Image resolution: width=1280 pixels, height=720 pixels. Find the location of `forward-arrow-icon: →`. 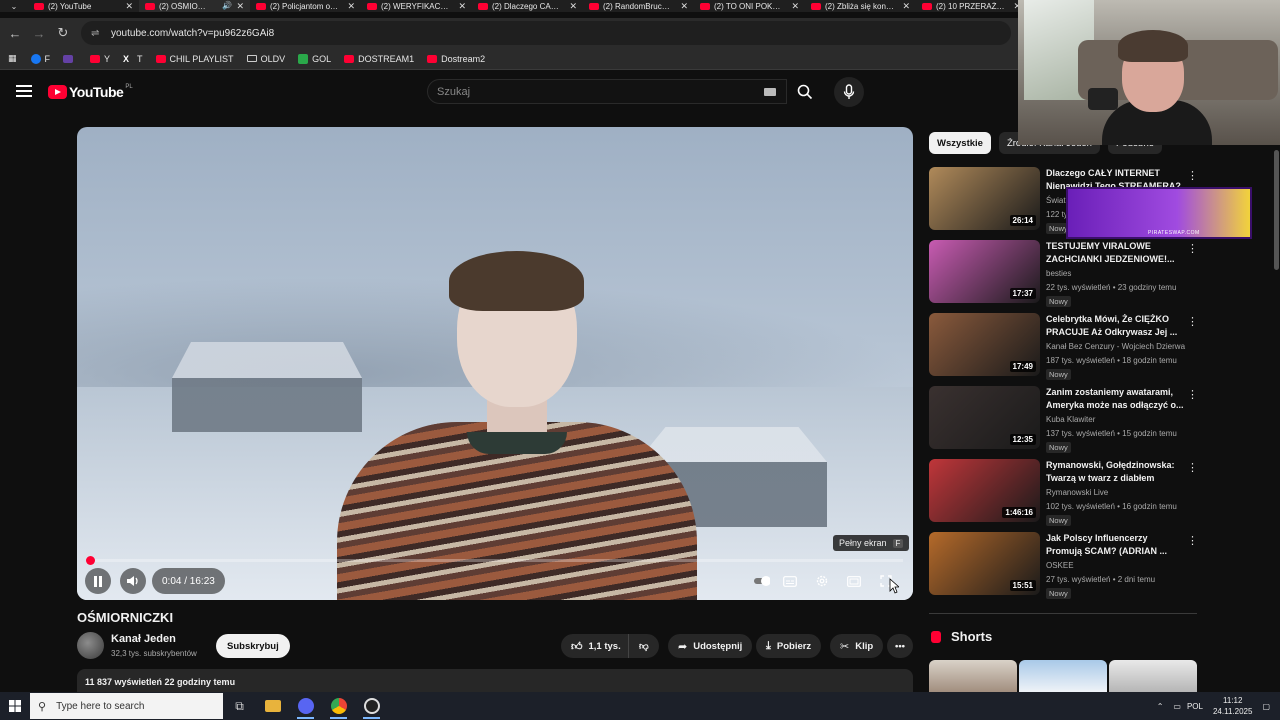

forward-arrow-icon: → is located at coordinates (39, 33).